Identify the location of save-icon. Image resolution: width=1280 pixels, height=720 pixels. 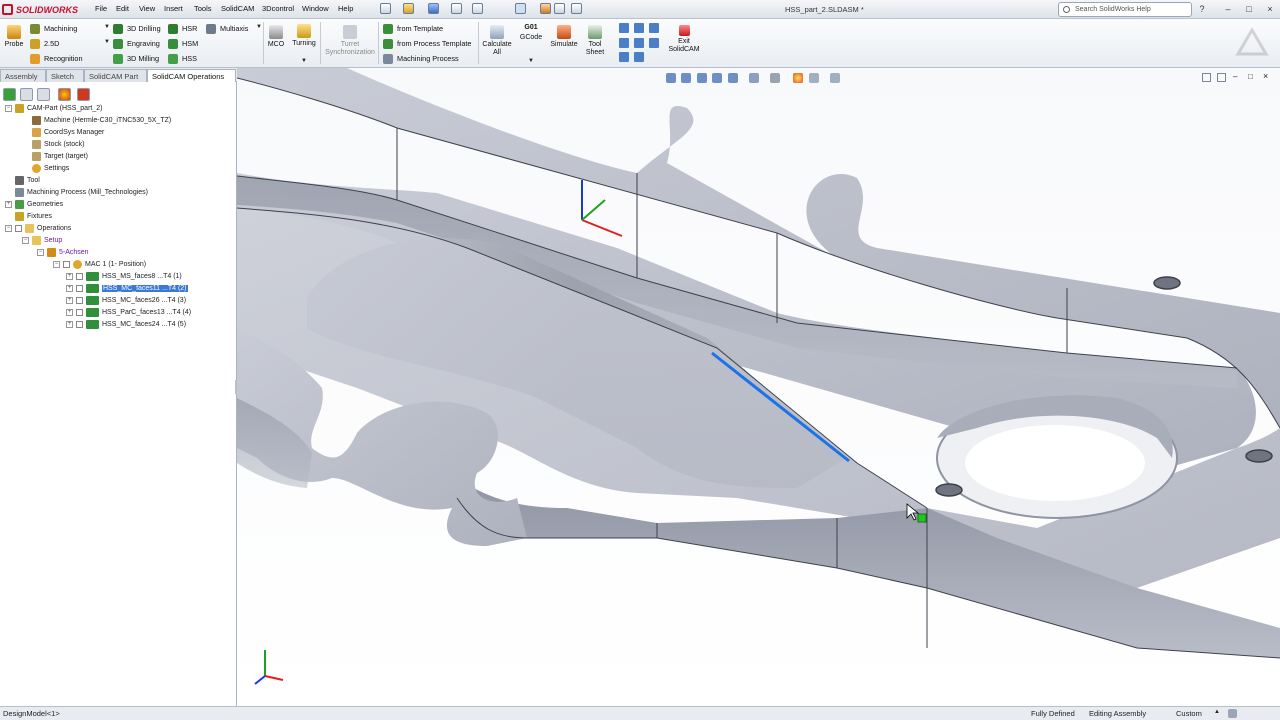
(433, 8).